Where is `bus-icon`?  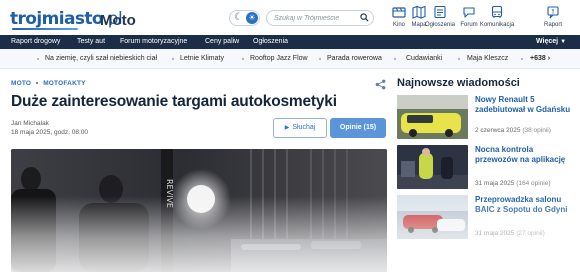
bus-icon is located at coordinates (497, 11).